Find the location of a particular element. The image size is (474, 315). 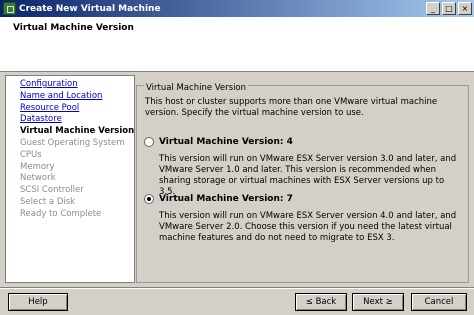

footer-separator is located at coordinates (237, 288).